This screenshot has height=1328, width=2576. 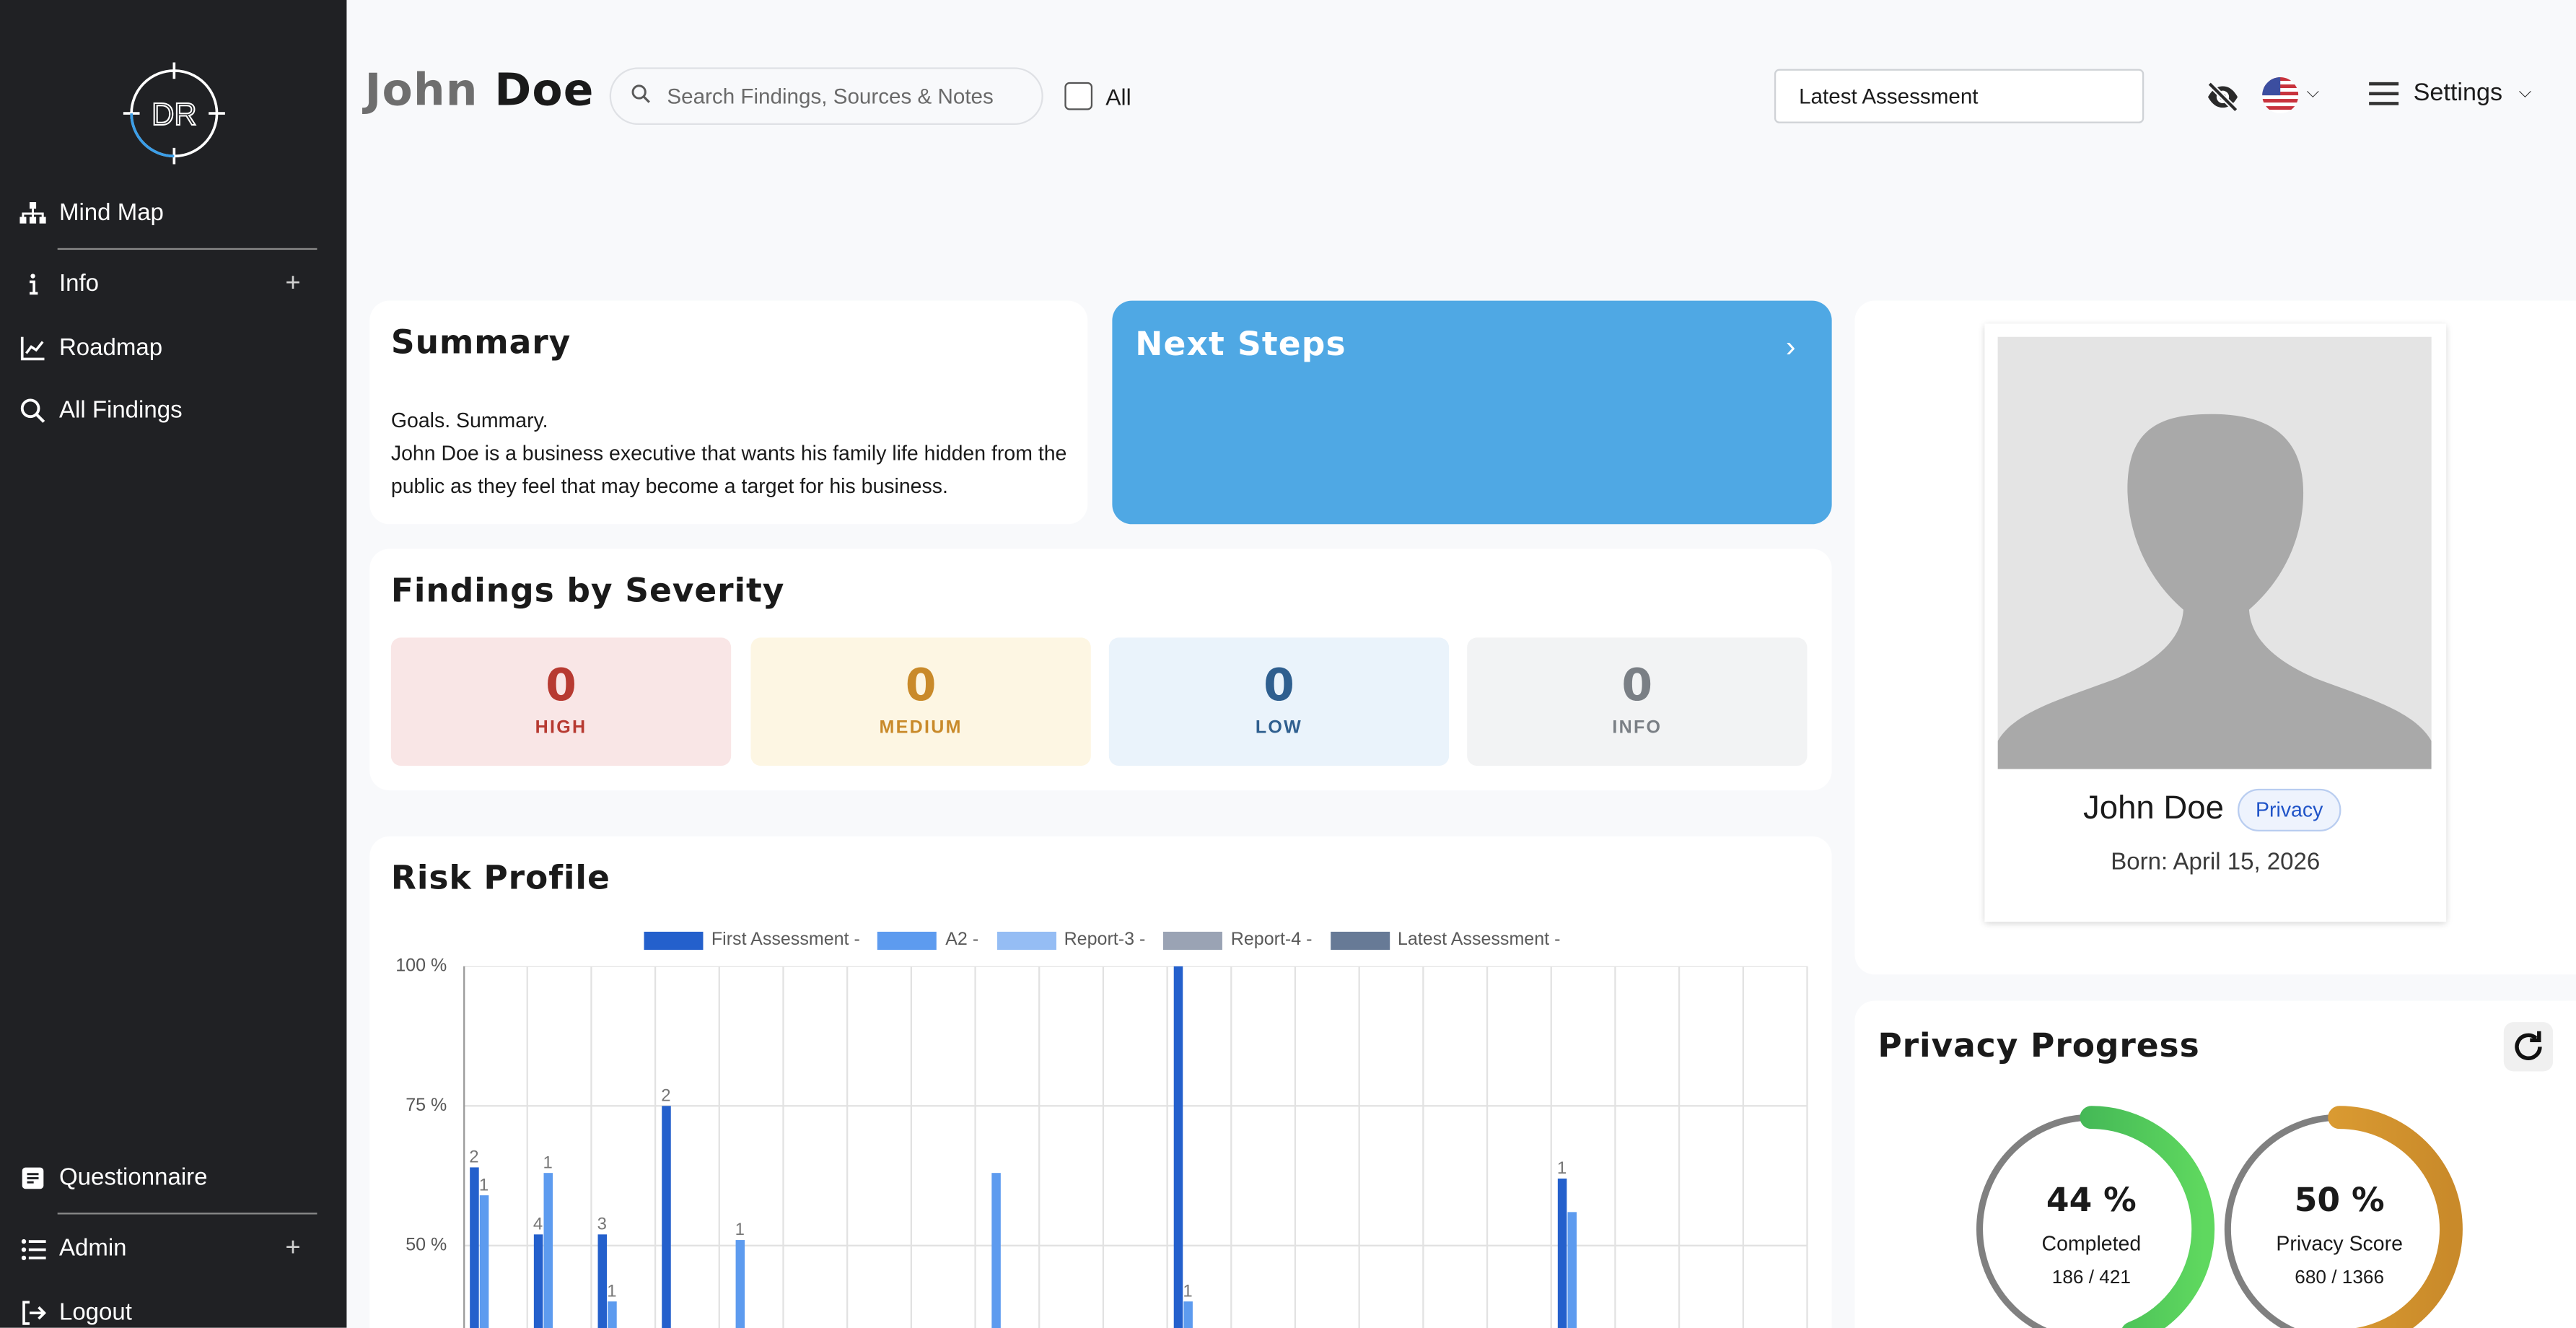 I want to click on settings-label: Settings, so click(x=2458, y=93).